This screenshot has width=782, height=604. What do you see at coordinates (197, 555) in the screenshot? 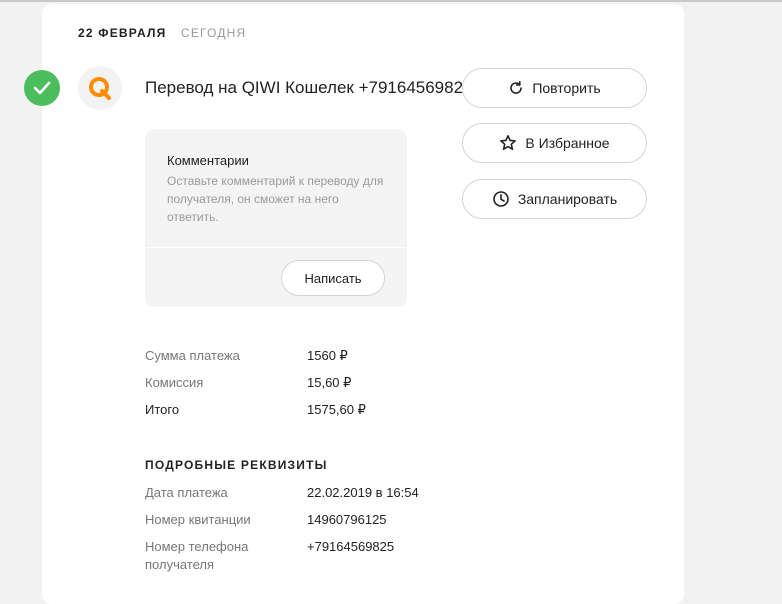
I see `recipient-phone-label: Номер телефона получателя` at bounding box center [197, 555].